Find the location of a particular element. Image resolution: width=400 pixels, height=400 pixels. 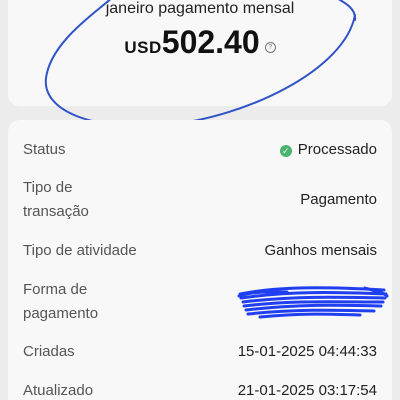

updated-value: 21-01-2025 03:17:54 is located at coordinates (307, 390).